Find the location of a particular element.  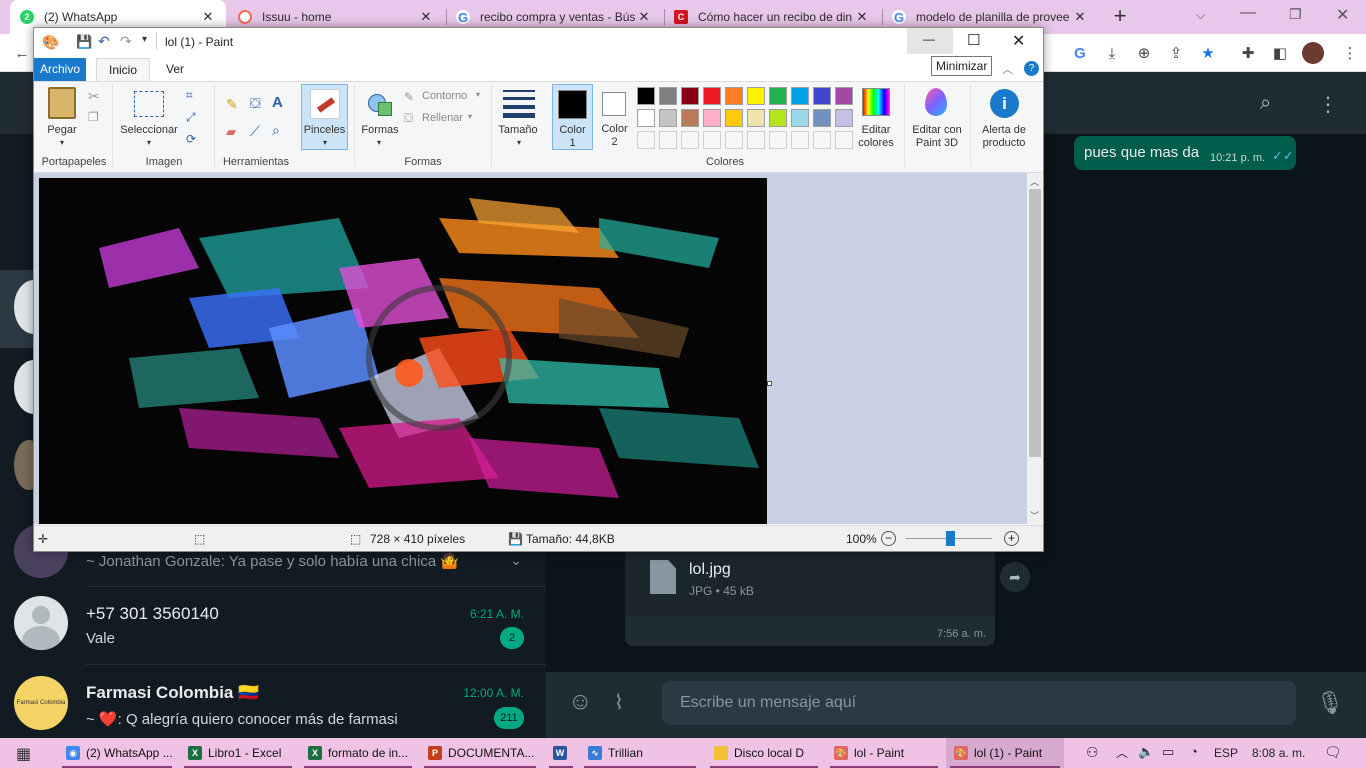

color-picker-icon: ⟋ is located at coordinates (255, 131).